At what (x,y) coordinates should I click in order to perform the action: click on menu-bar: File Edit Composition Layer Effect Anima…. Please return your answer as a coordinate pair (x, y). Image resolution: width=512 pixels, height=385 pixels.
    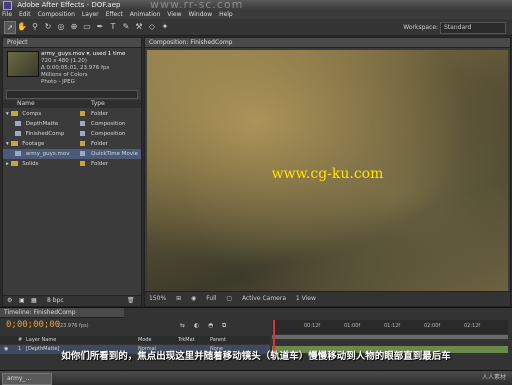
    Looking at the image, I should click on (256, 14).